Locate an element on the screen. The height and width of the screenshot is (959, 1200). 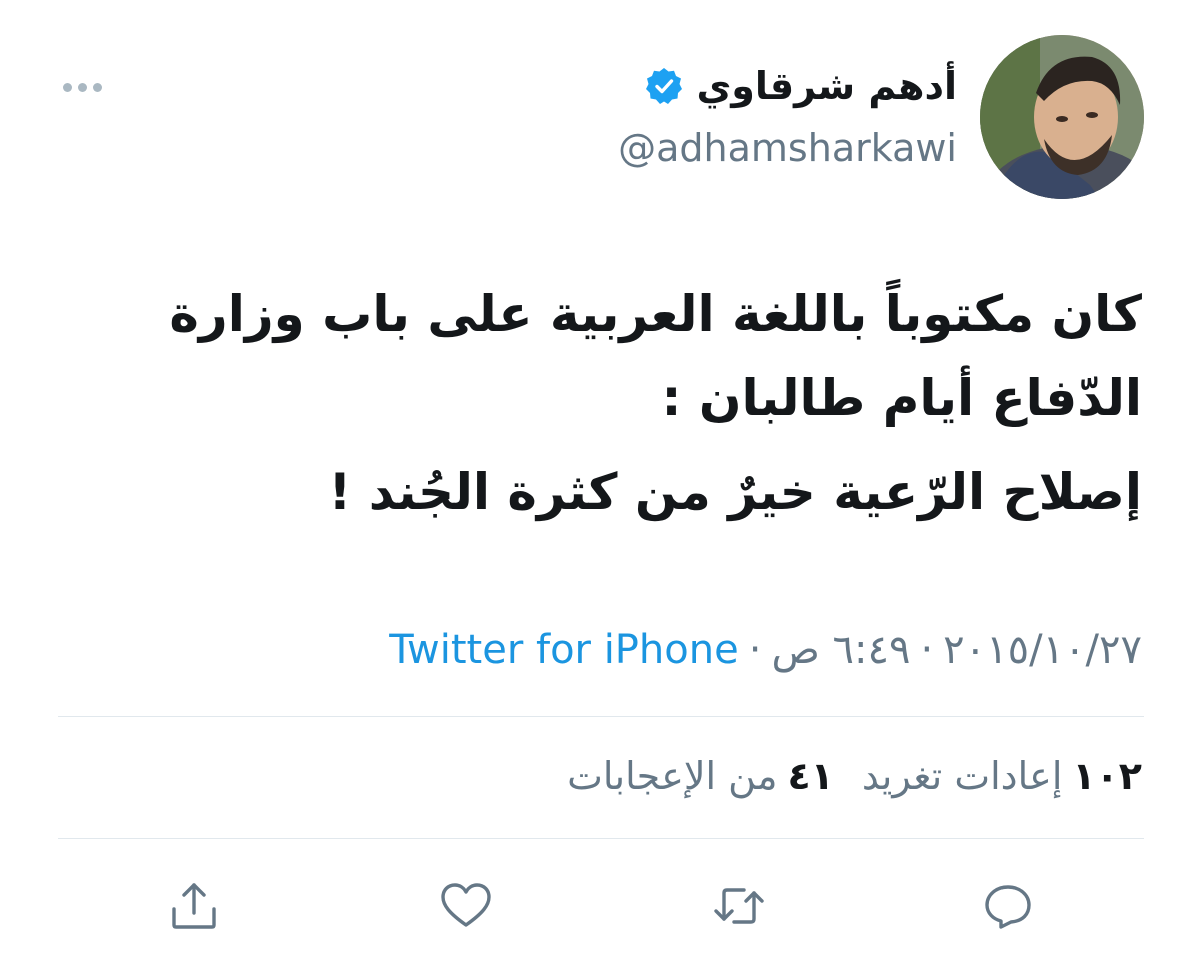
retweets-stat: ١٠٢إعادات تغريد is located at coordinates (1002, 776).